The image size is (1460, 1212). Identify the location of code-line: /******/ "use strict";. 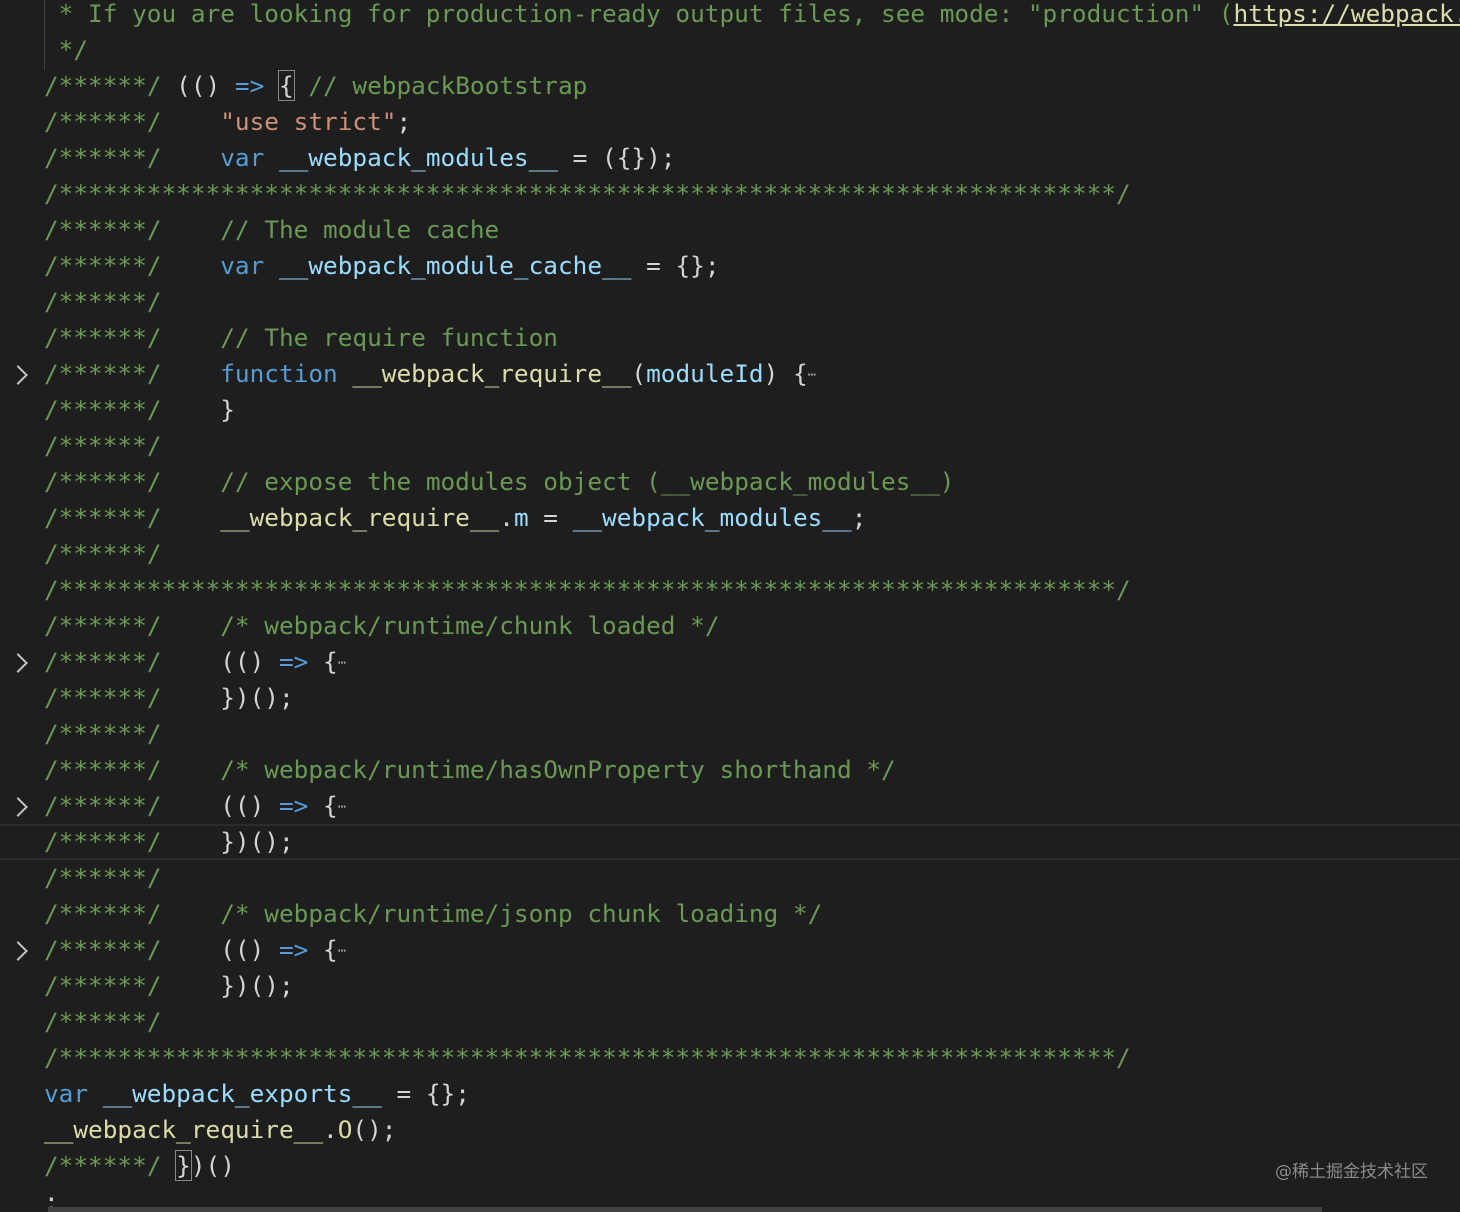
(730, 122).